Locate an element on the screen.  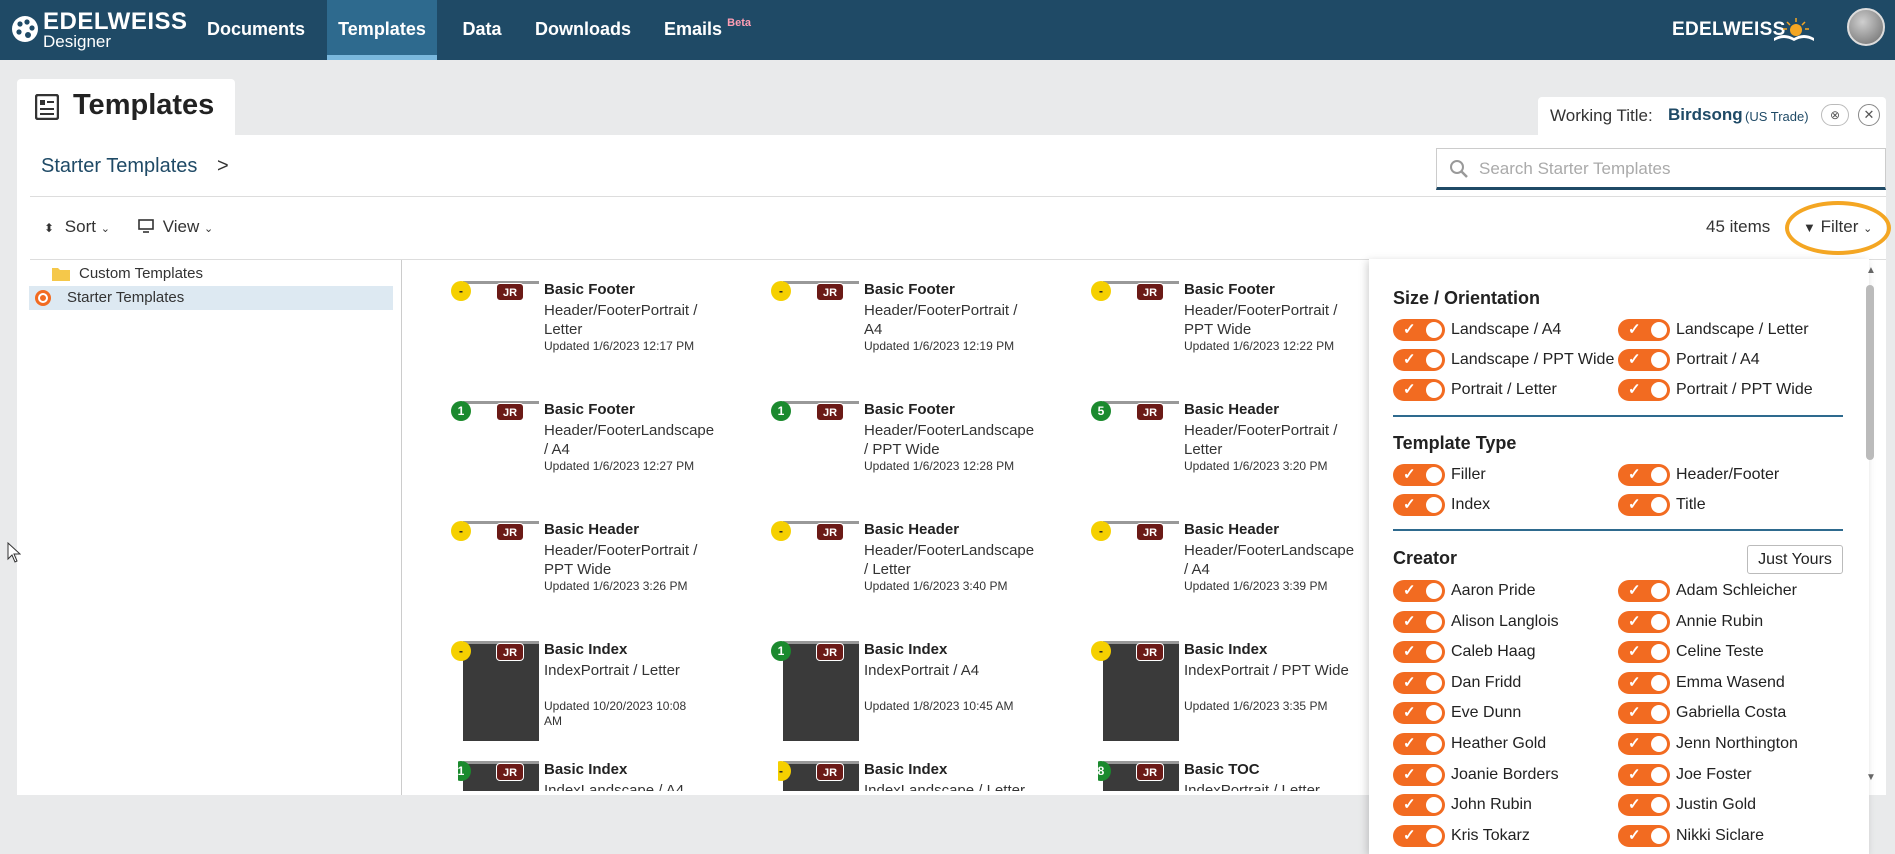
just-yours-button: Just Yours is located at coordinates (1795, 559).